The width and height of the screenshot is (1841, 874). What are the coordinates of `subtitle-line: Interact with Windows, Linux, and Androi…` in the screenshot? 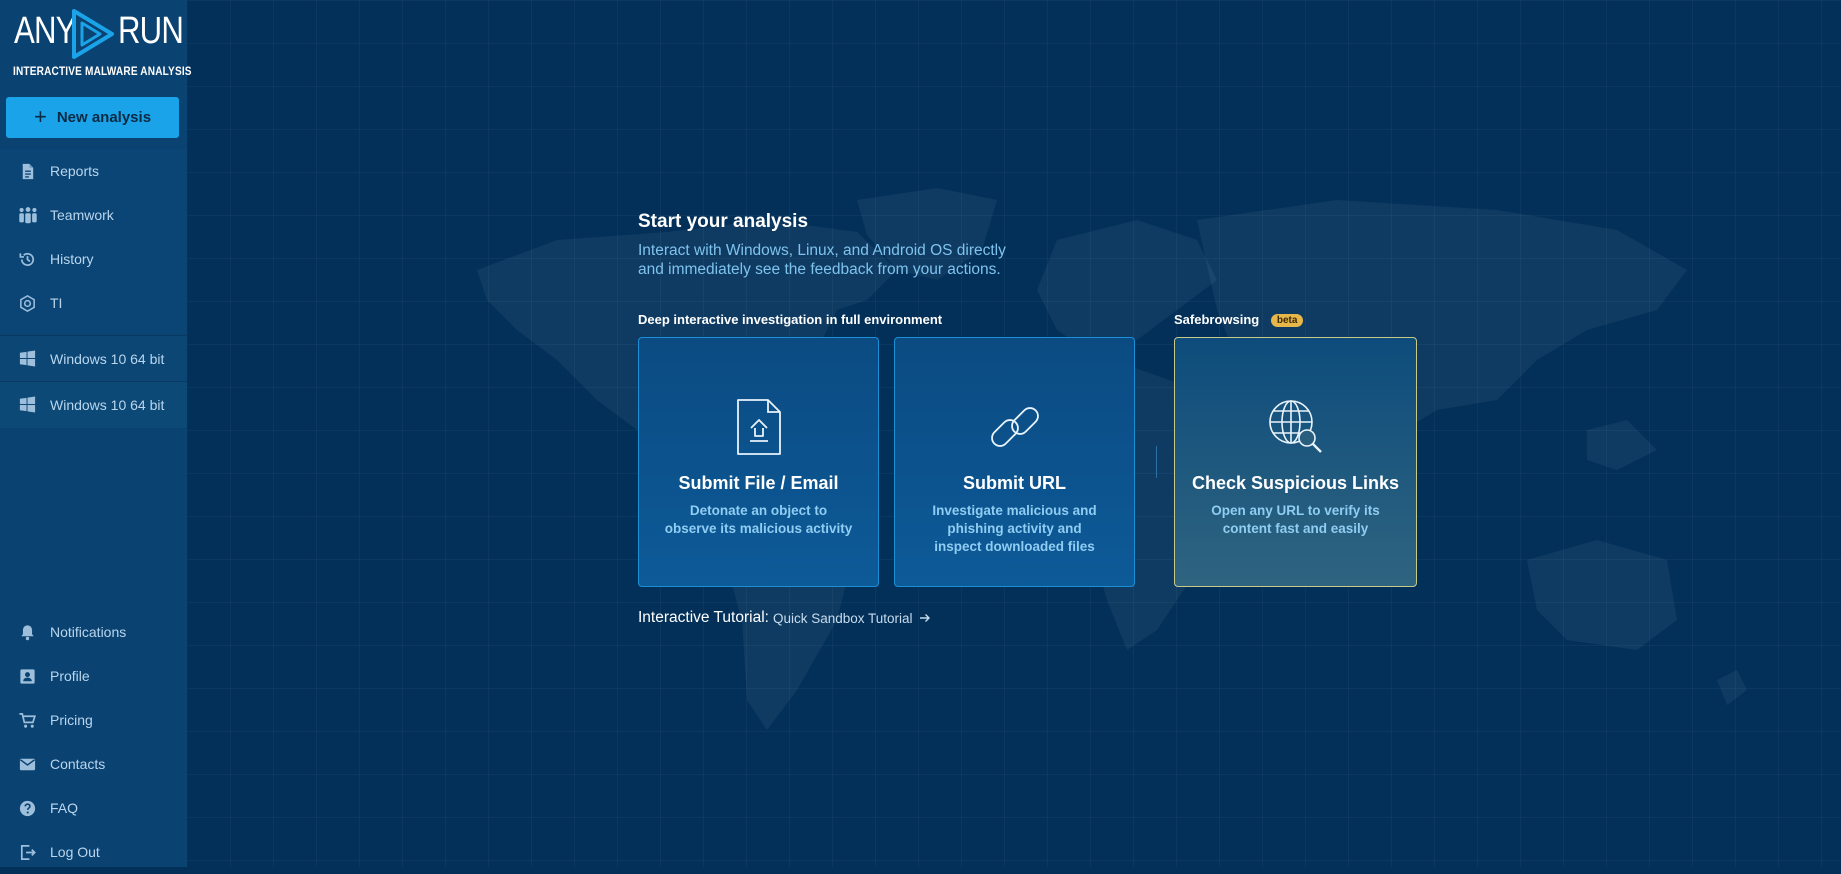 It's located at (822, 250).